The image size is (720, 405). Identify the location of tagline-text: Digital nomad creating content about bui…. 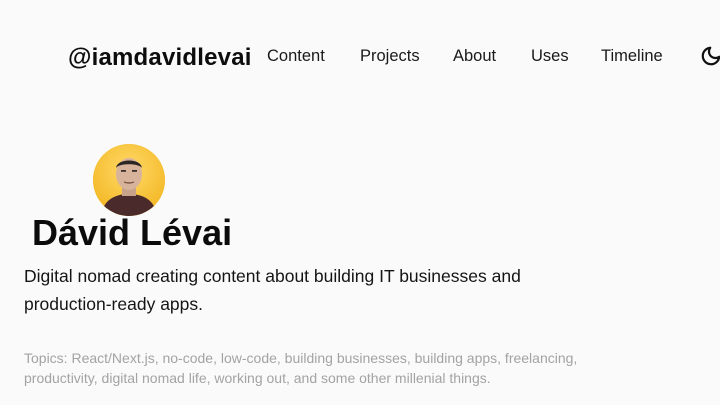
(272, 290).